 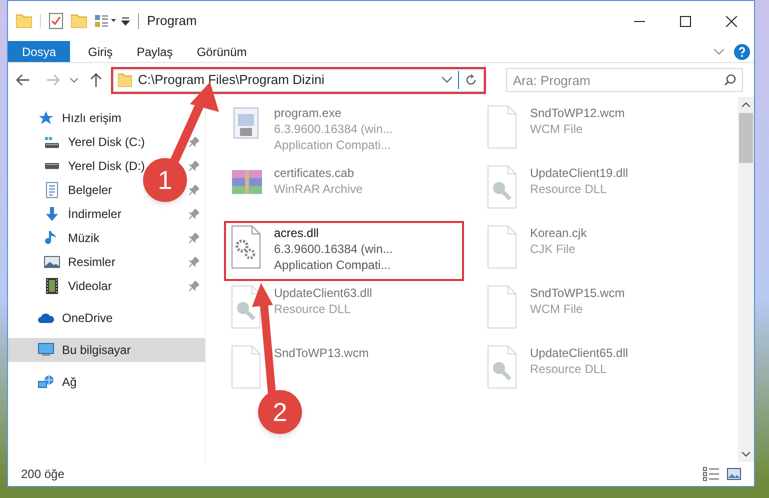 What do you see at coordinates (742, 52) in the screenshot?
I see `help-icon` at bounding box center [742, 52].